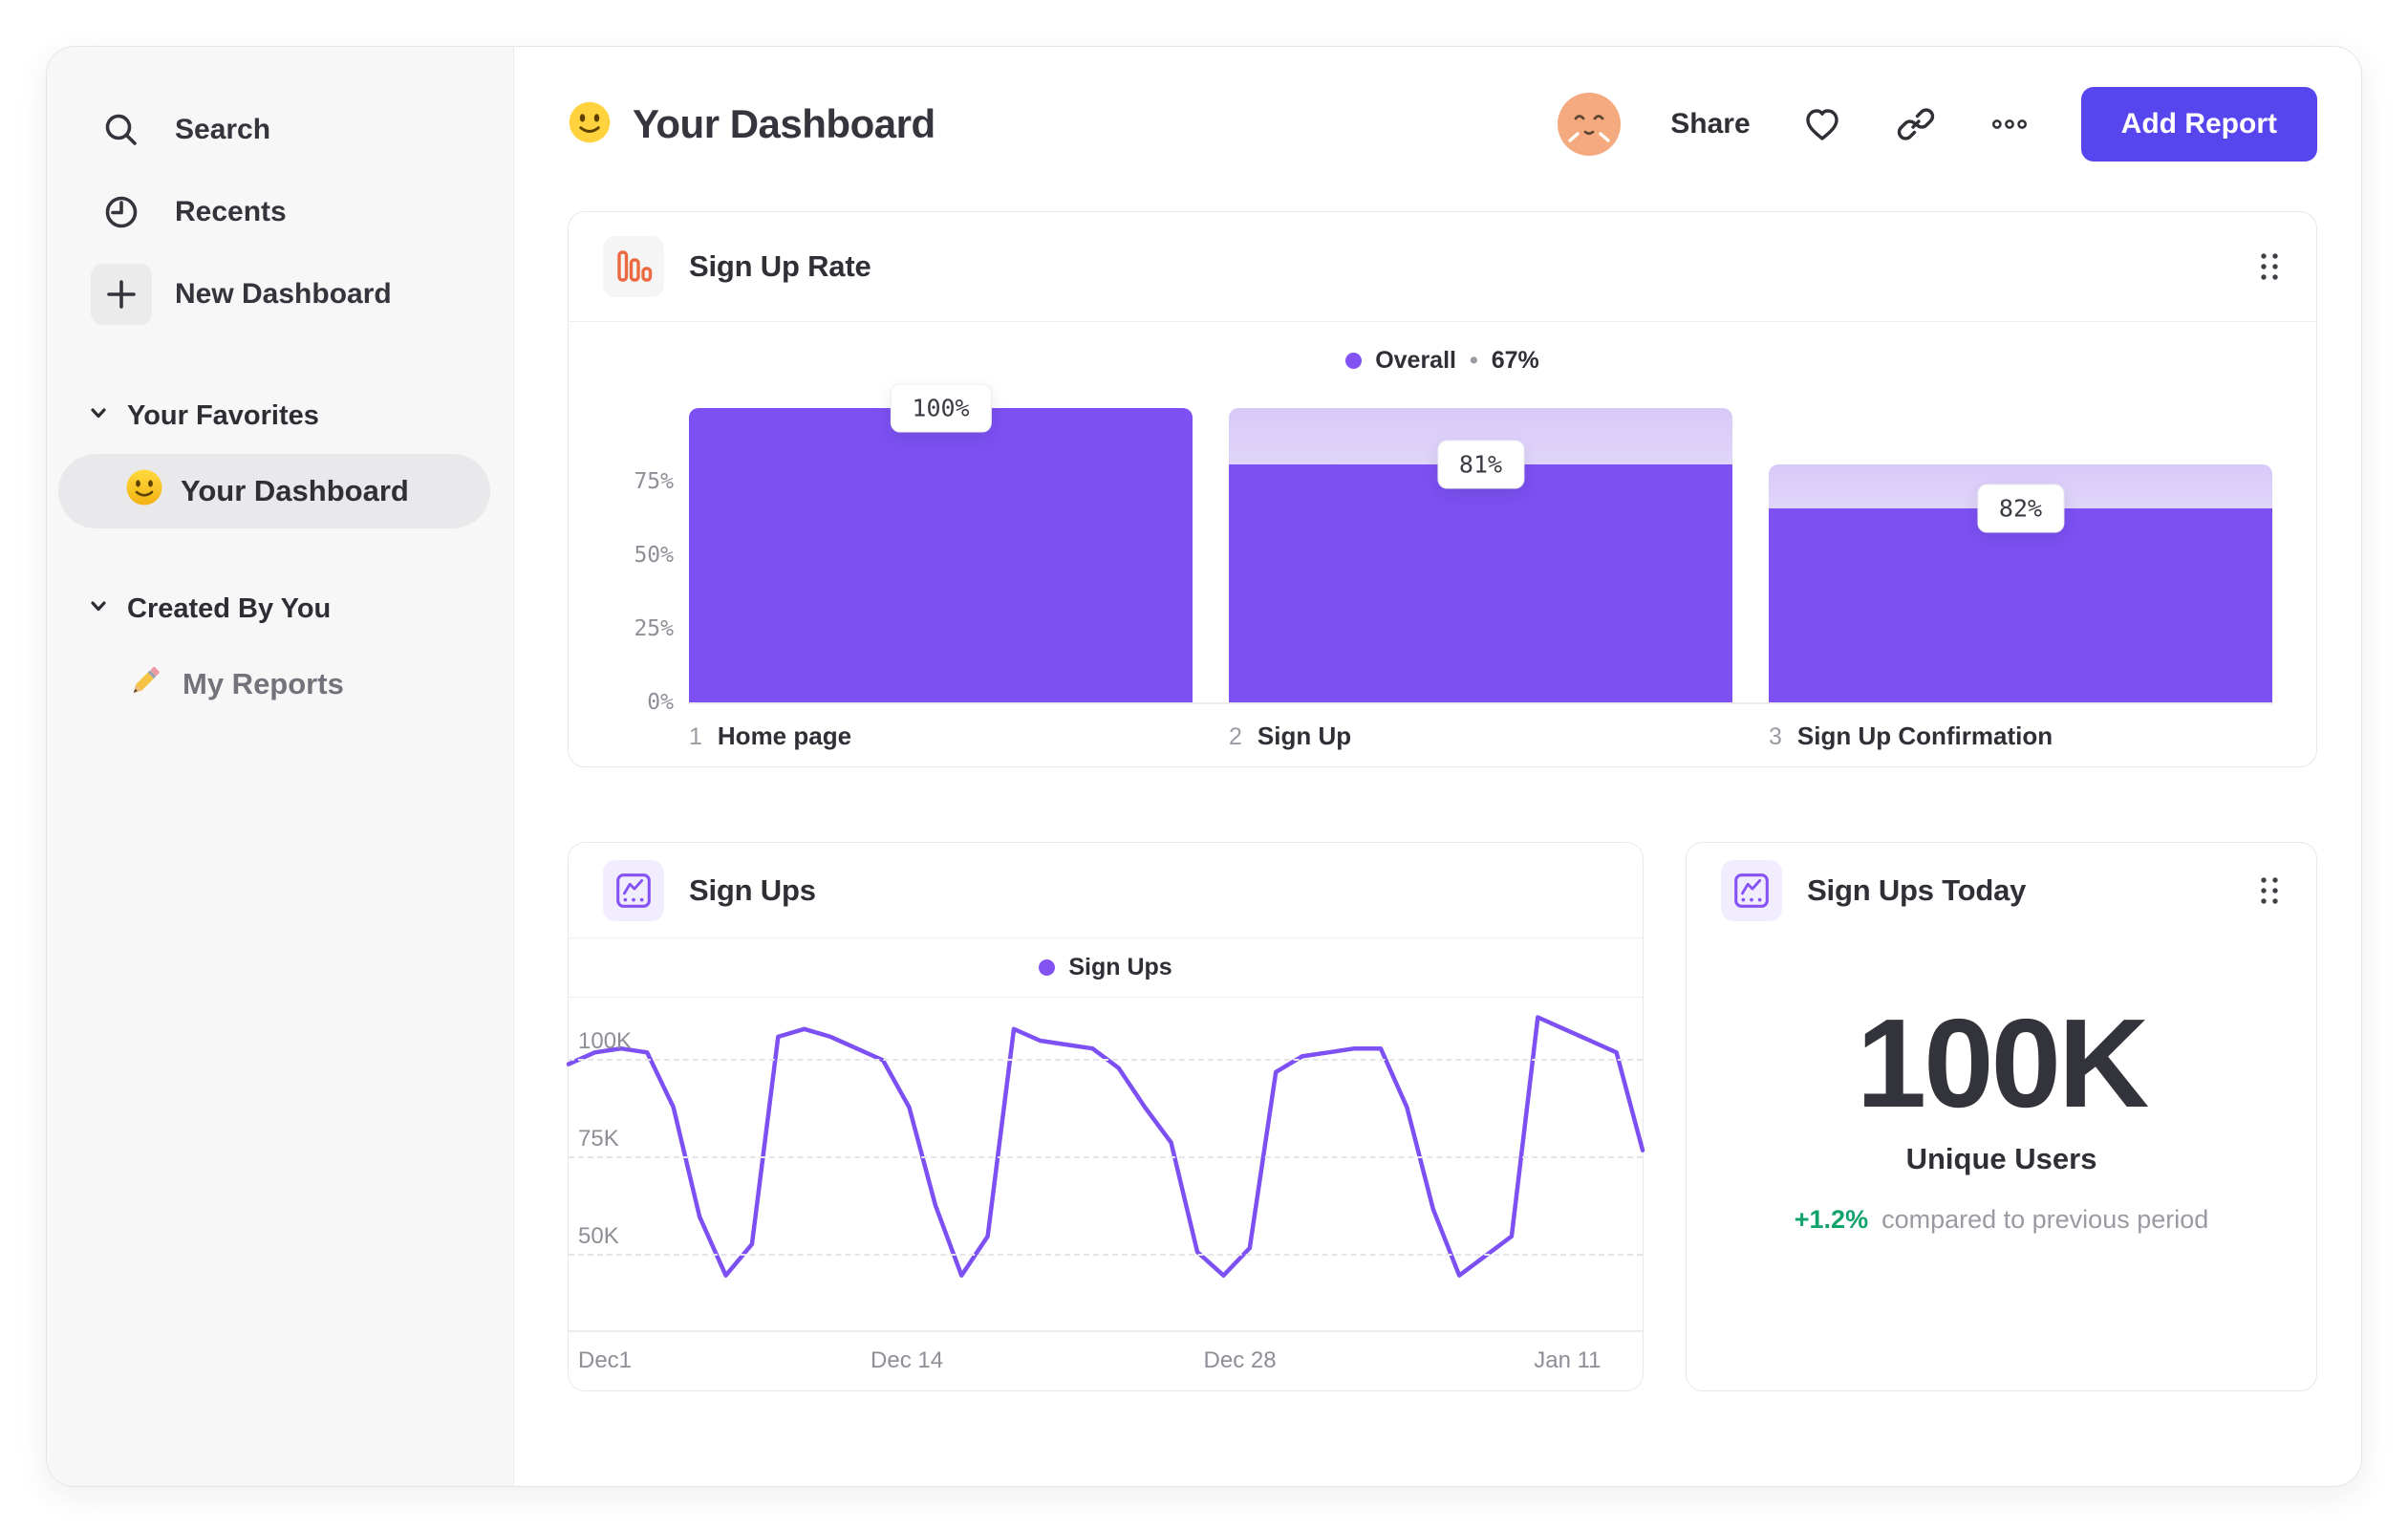  Describe the element at coordinates (696, 736) in the screenshot. I see `step-number: 1` at that location.